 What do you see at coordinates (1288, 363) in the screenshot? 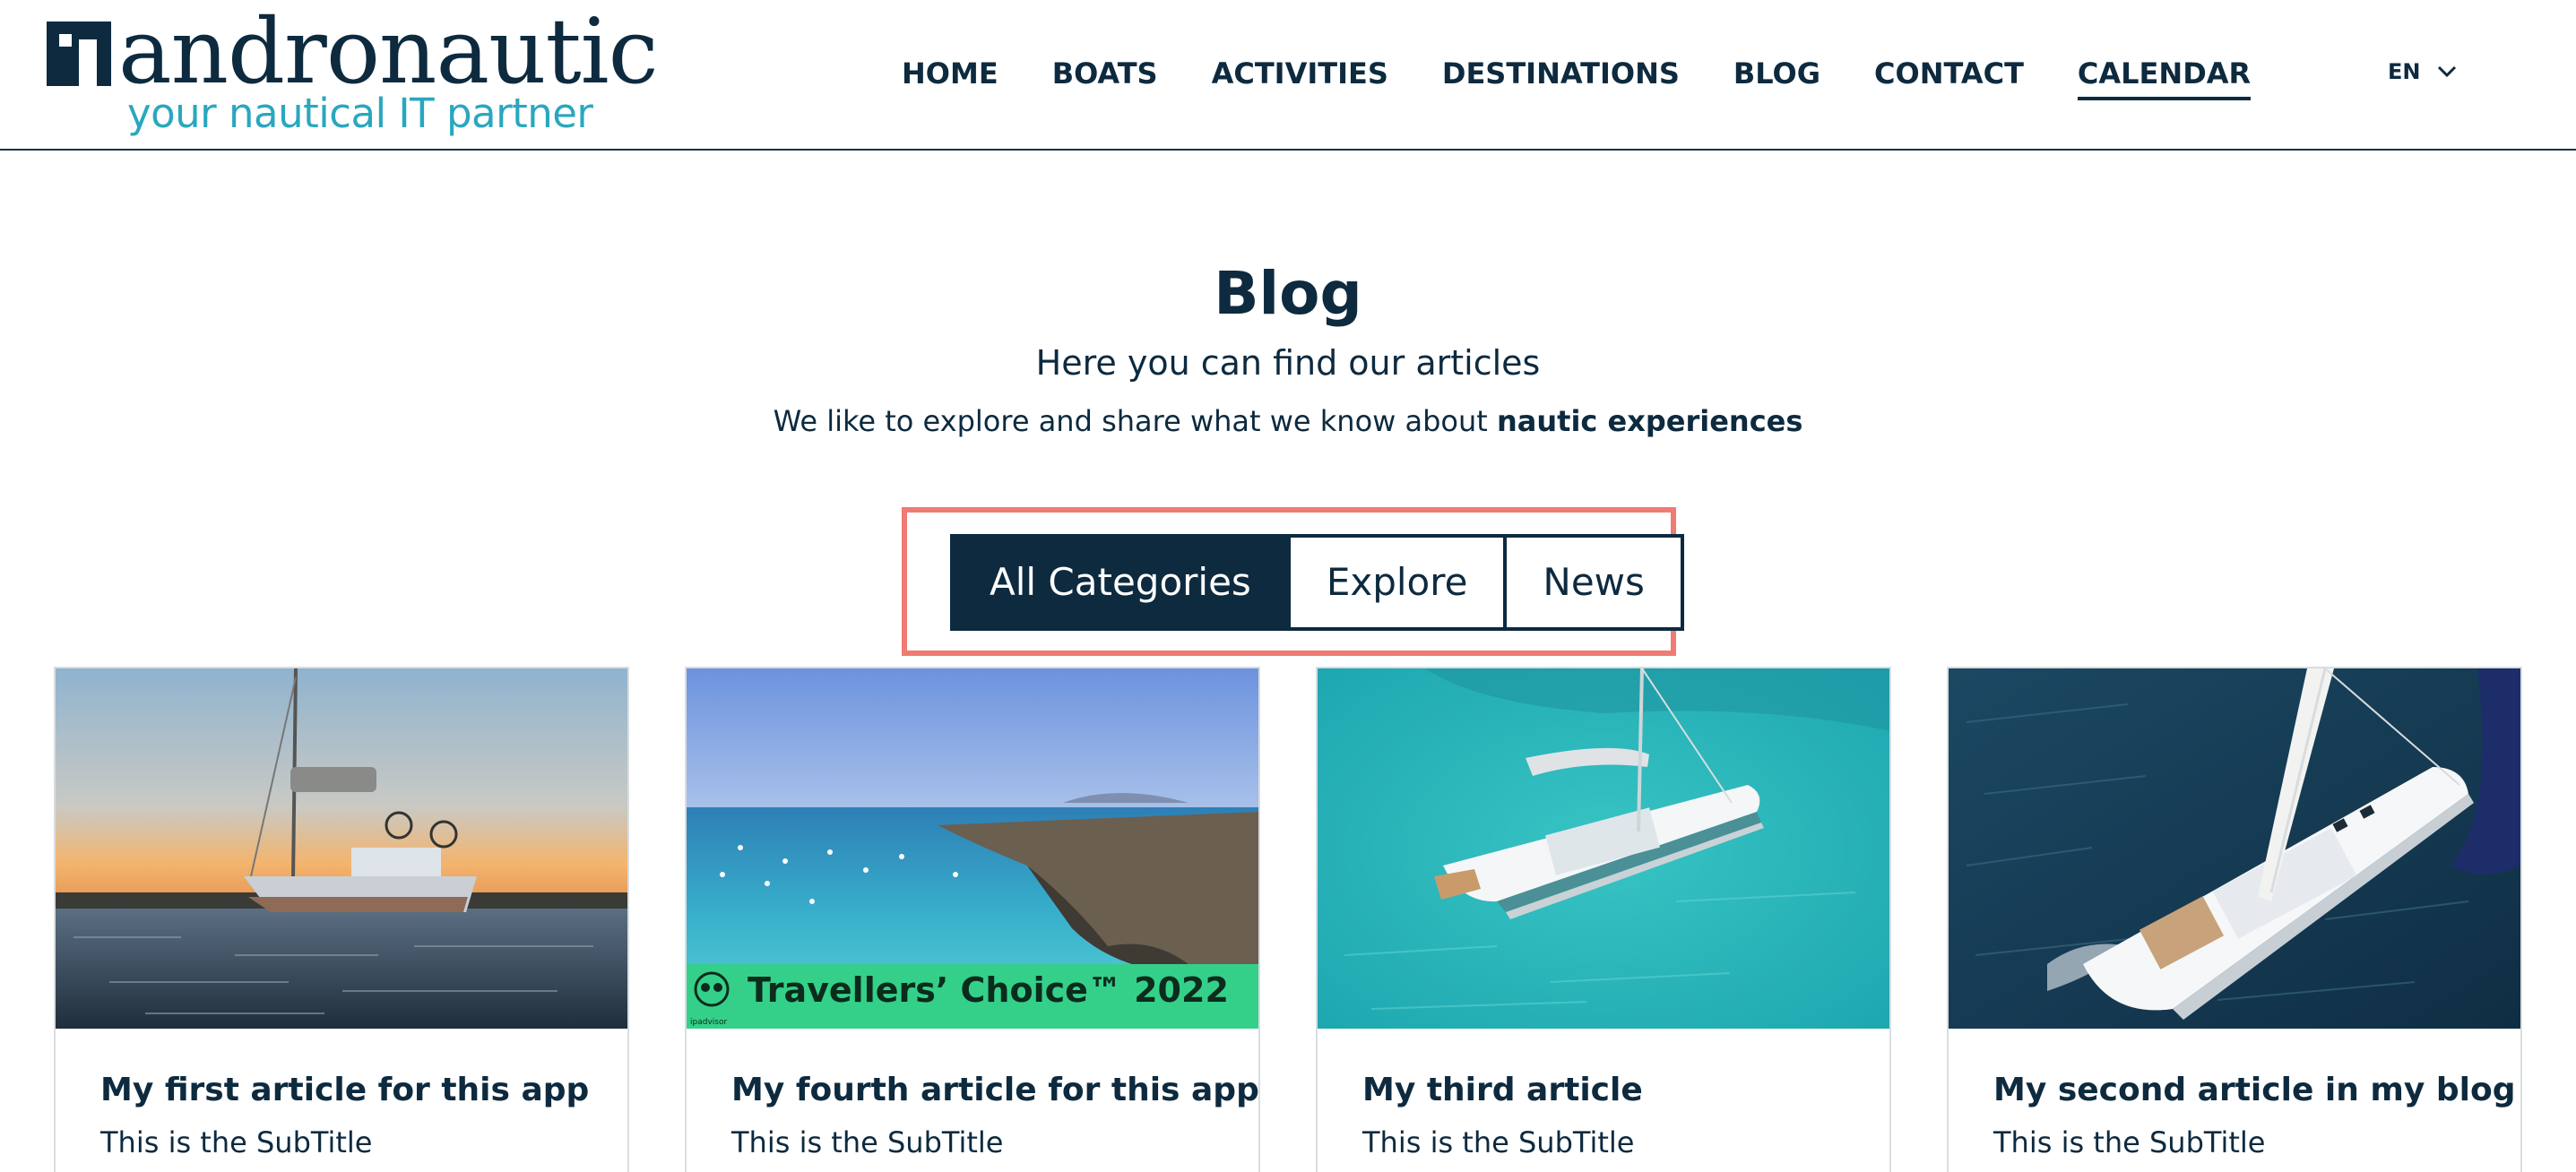
I see `page-subtitle: Here you can find our articles` at bounding box center [1288, 363].